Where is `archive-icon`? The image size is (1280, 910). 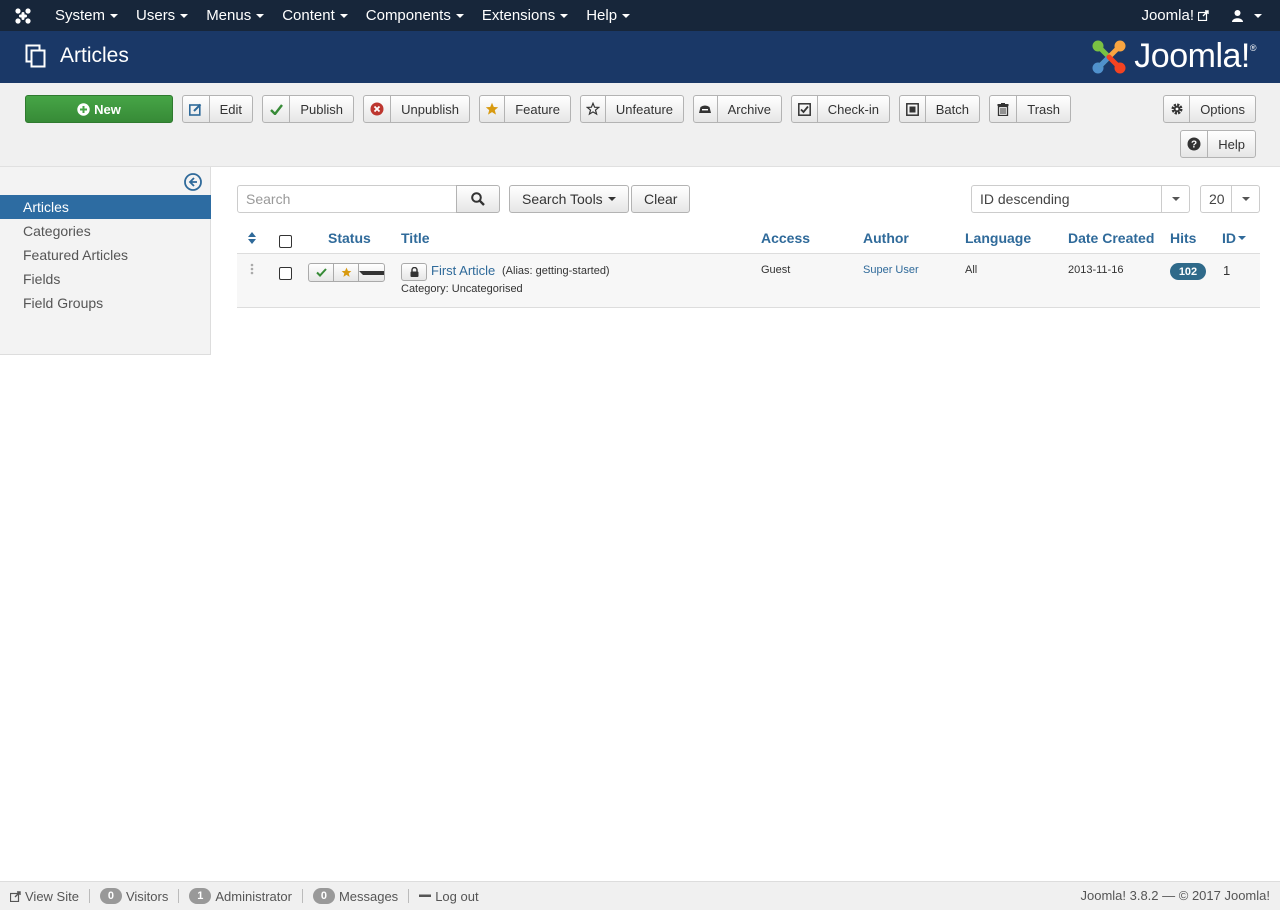 archive-icon is located at coordinates (706, 109).